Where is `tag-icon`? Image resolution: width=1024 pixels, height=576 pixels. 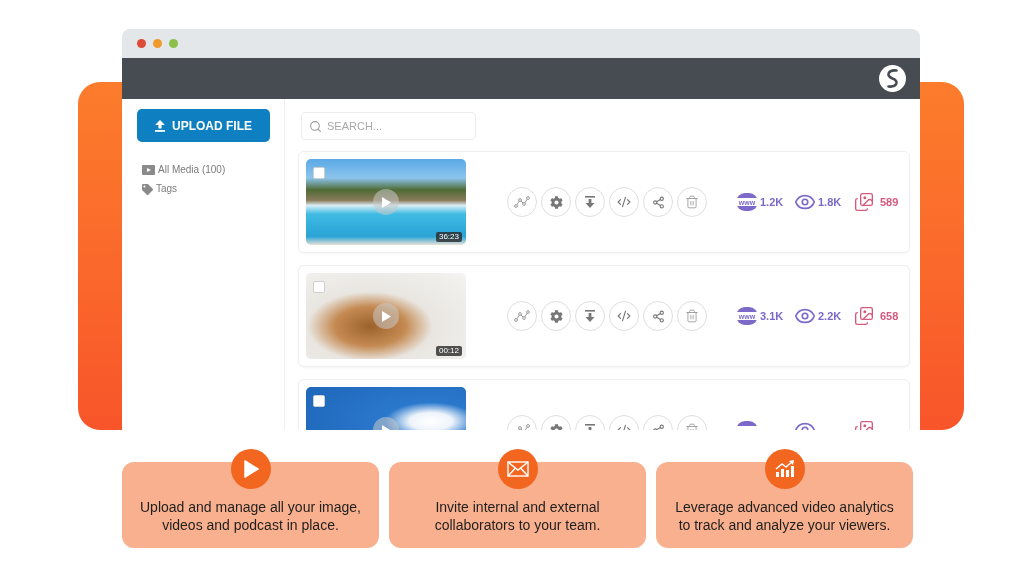 tag-icon is located at coordinates (147, 189).